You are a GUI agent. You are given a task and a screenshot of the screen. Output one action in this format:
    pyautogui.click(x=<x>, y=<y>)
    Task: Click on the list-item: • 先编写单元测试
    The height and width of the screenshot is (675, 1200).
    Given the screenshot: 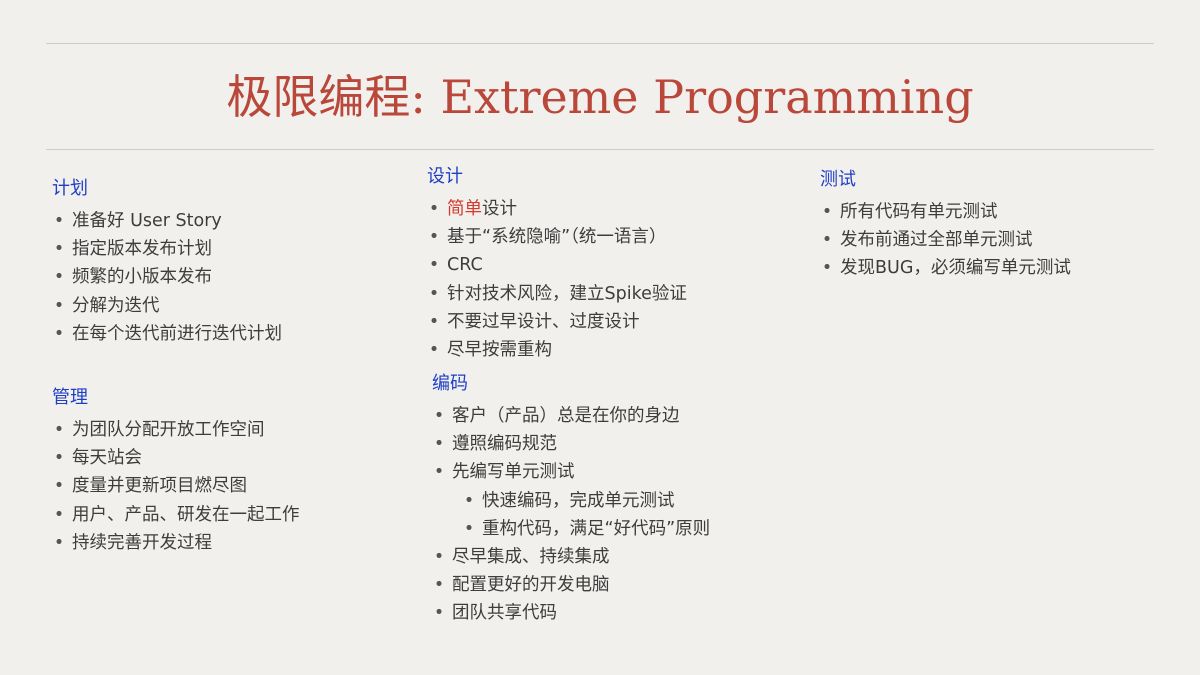 What is the action you would take?
    pyautogui.click(x=571, y=472)
    